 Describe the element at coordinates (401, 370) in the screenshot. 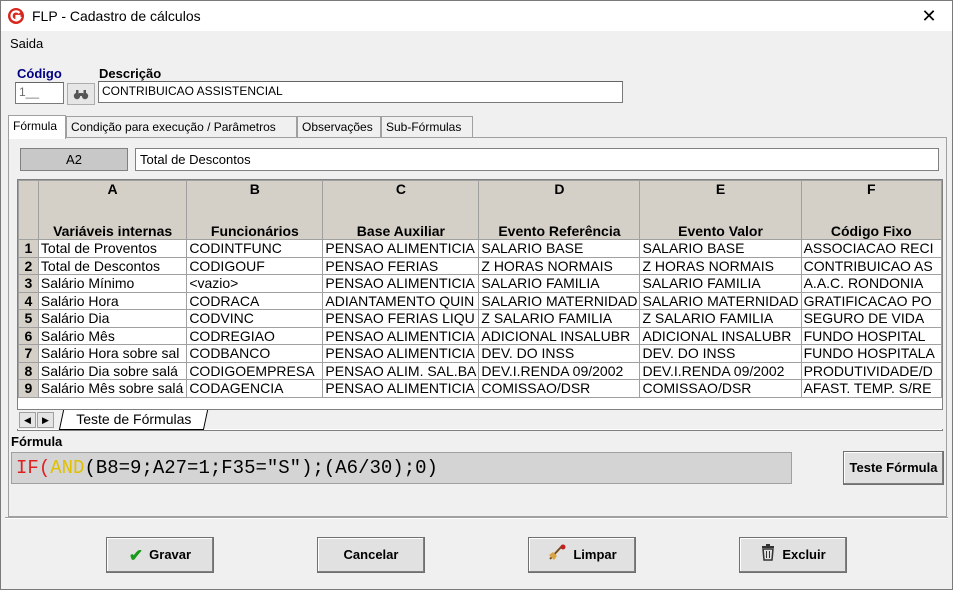

I see `table-cell: PENSAO ALIM. SAL.BA` at that location.